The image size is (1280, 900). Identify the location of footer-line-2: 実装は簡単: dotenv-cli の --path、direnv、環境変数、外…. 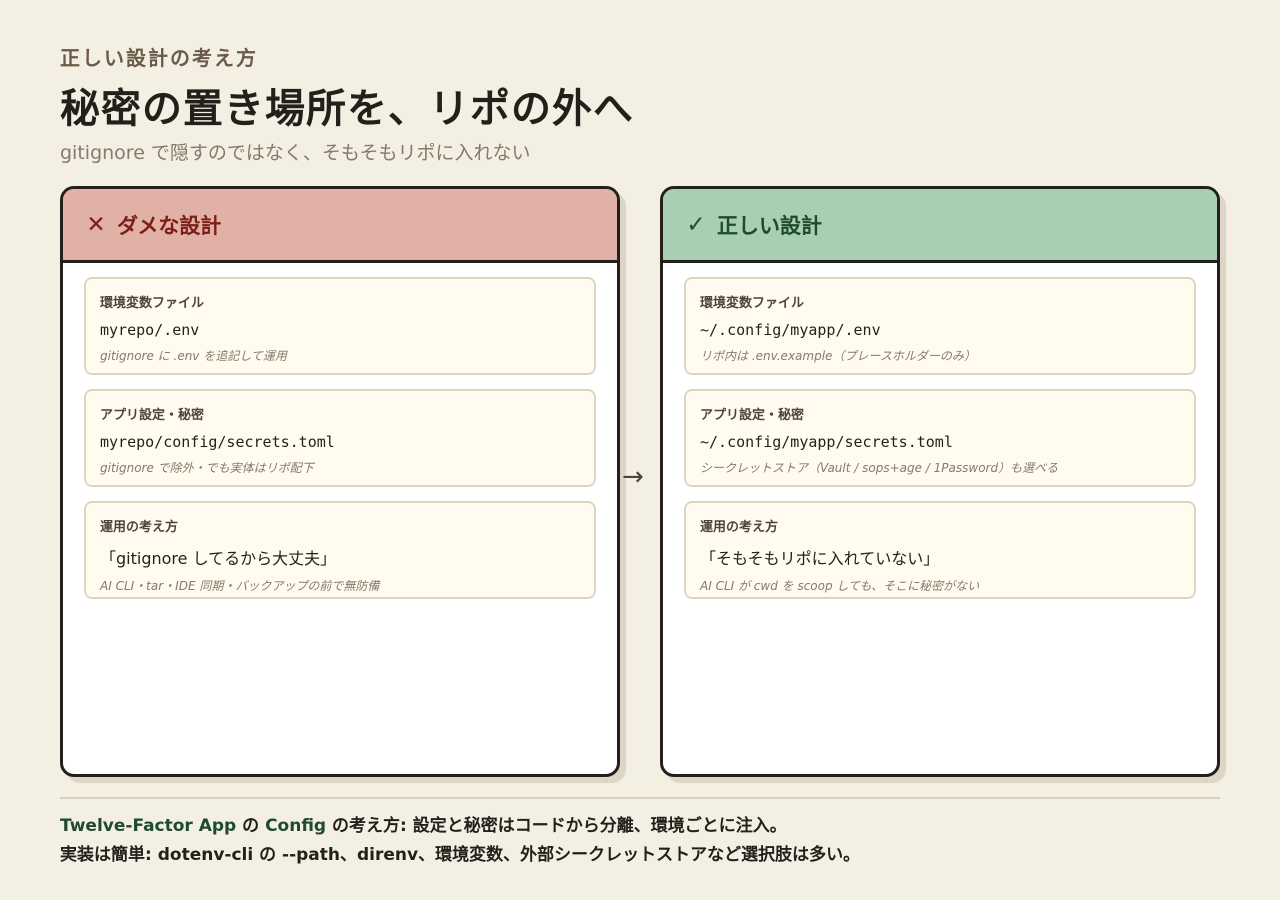
(460, 855).